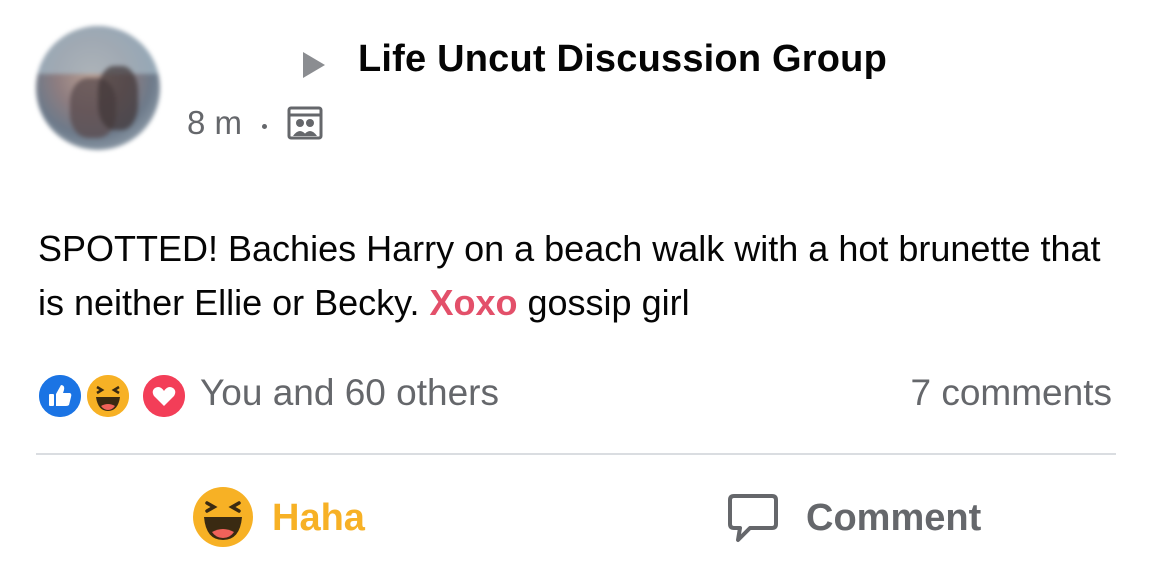 The image size is (1152, 567). What do you see at coordinates (894, 518) in the screenshot?
I see `comment-label: Comment` at bounding box center [894, 518].